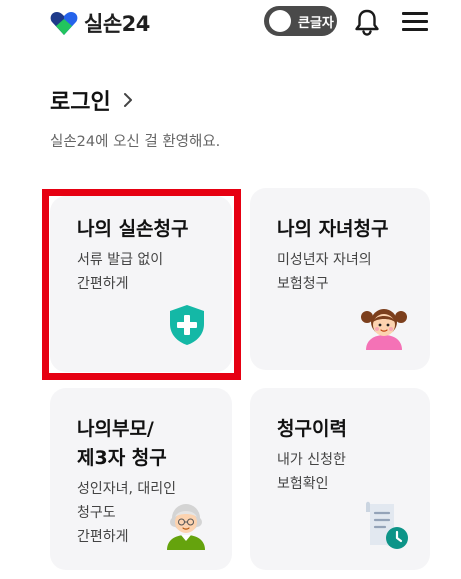  I want to click on parent-third-party-claim-card: 나의부모/ 제3자 청구 성인자녀, 대리인 청구도 간편하게, so click(141, 479).